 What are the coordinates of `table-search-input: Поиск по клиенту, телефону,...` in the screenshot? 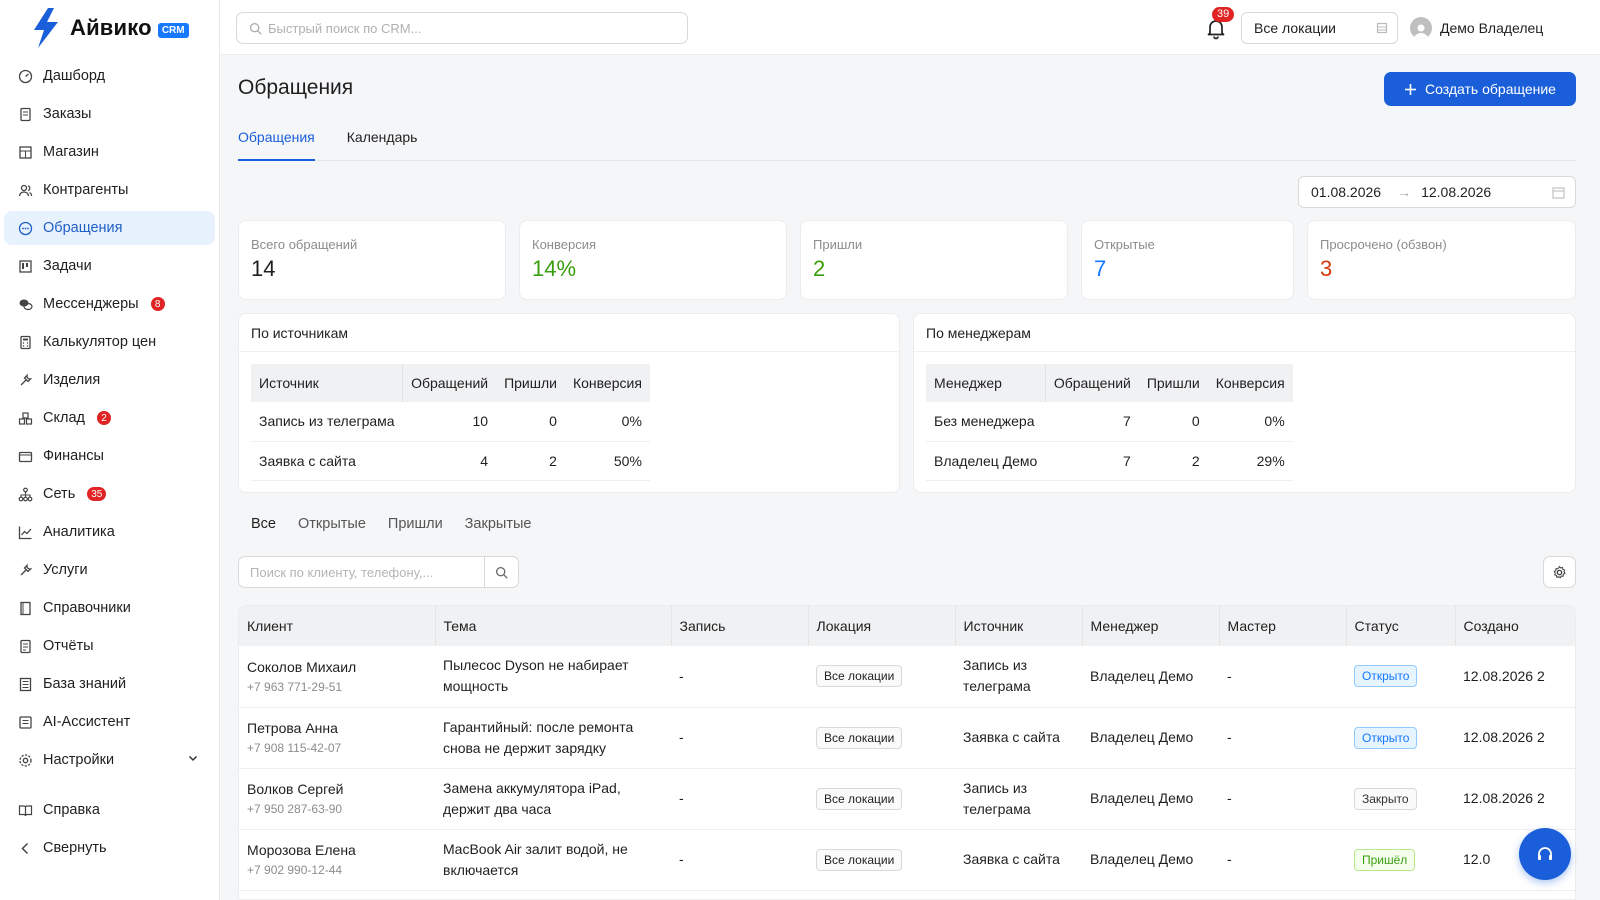 It's located at (361, 572).